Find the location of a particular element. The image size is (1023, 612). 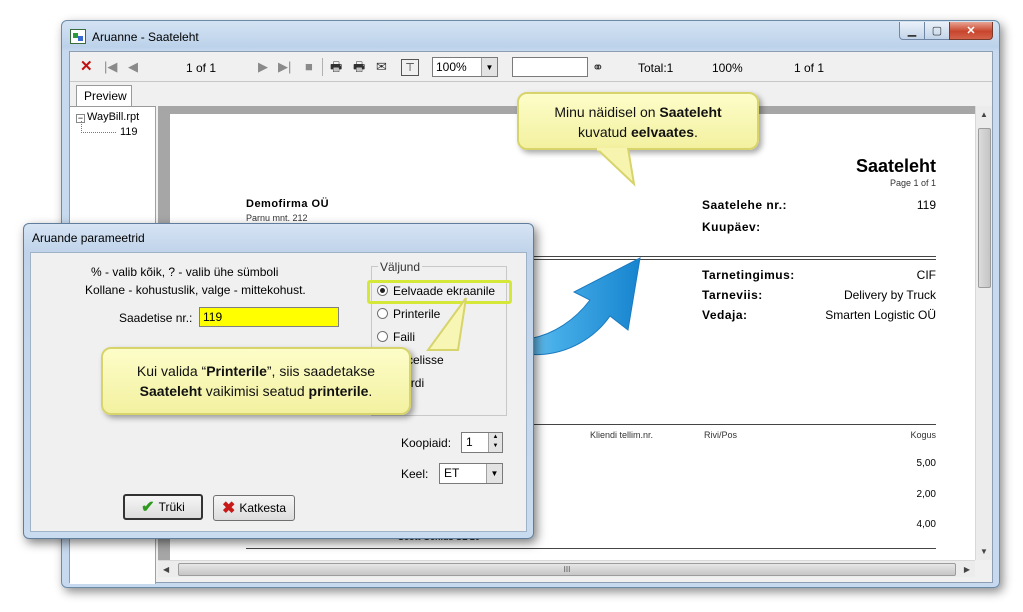

company-address: Parnu mnt. 212 is located at coordinates (277, 218).